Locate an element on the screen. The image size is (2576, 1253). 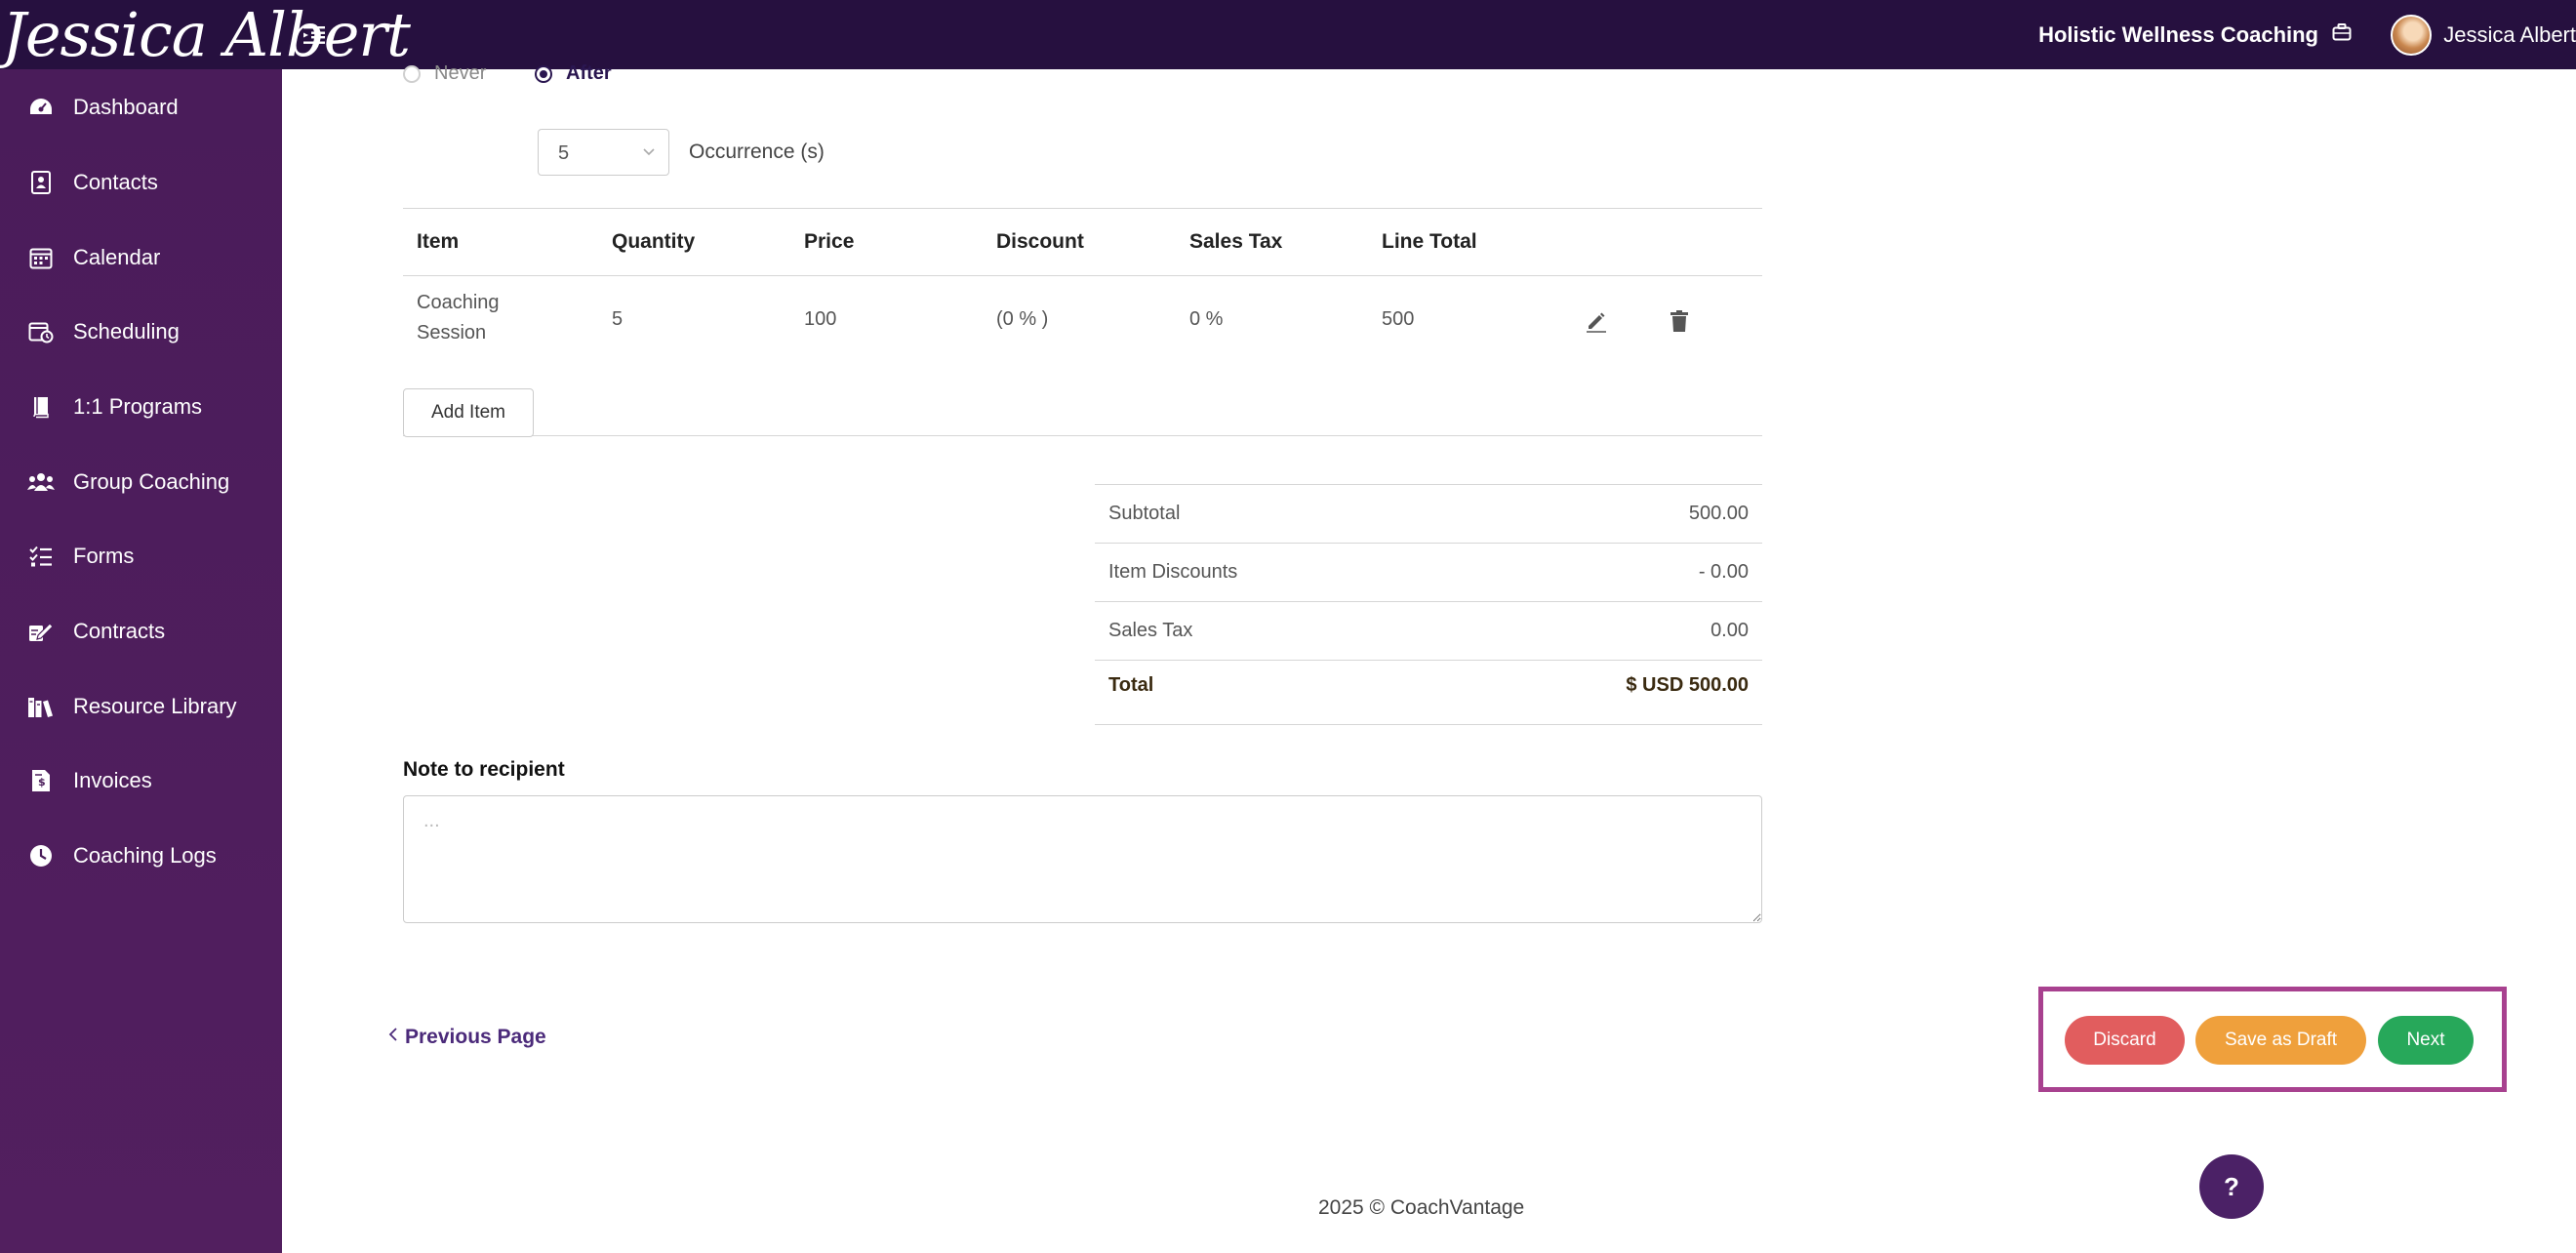
scheduling-icon is located at coordinates (41, 331).